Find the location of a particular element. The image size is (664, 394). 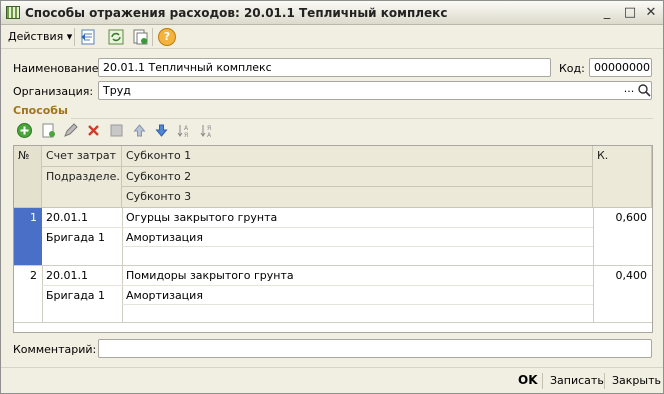

actions-menu: Действия ▾ is located at coordinates (40, 36).